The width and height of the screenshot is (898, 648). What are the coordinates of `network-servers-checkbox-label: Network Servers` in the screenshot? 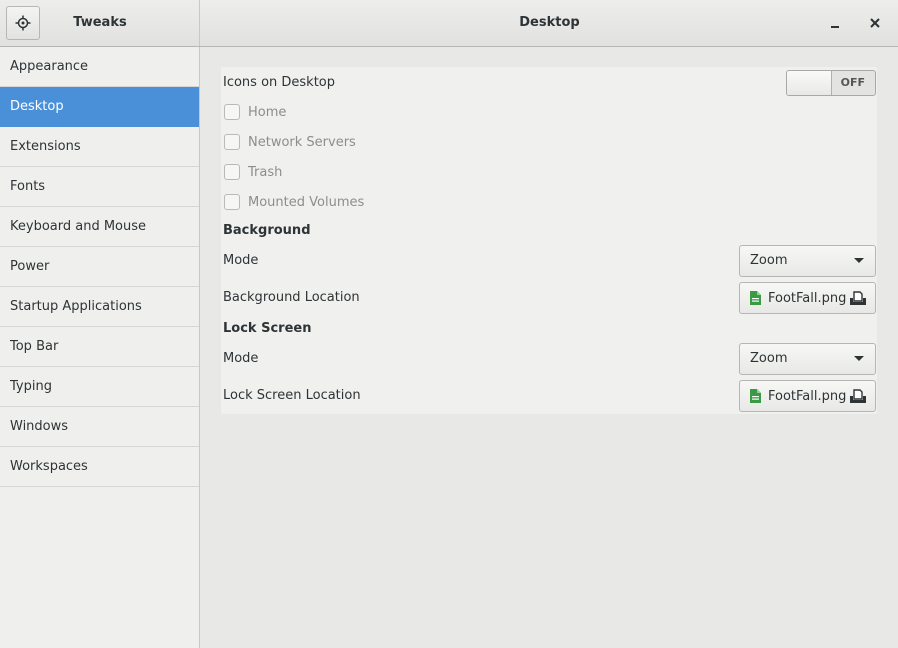 It's located at (302, 142).